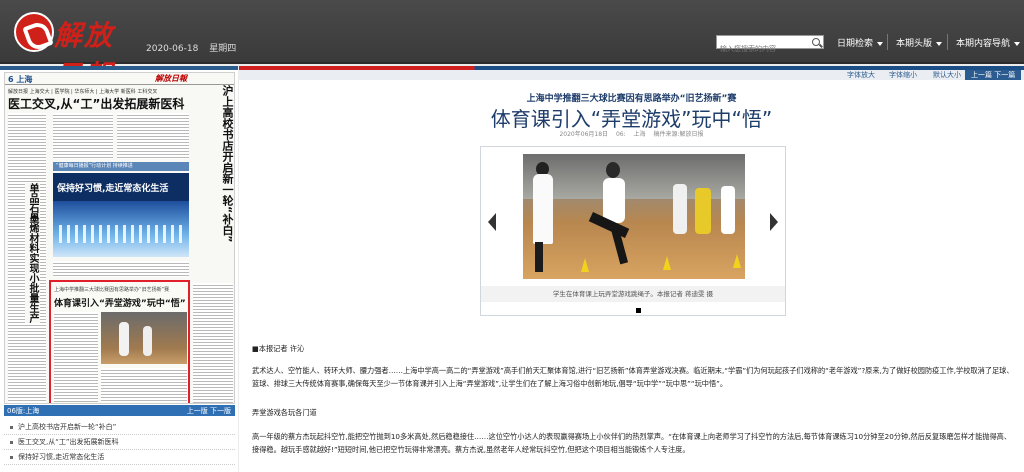  What do you see at coordinates (634, 176) in the screenshot?
I see `photo-background` at bounding box center [634, 176].